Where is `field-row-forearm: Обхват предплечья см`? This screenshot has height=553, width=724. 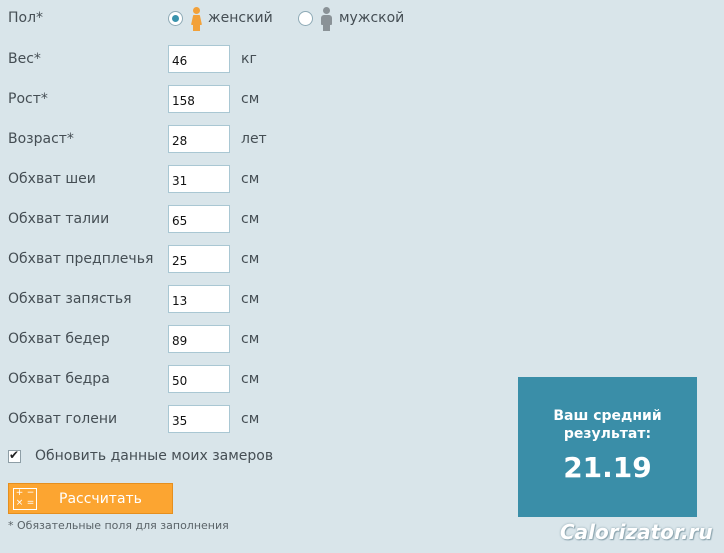 field-row-forearm: Обхват предплечья см is located at coordinates (250, 260).